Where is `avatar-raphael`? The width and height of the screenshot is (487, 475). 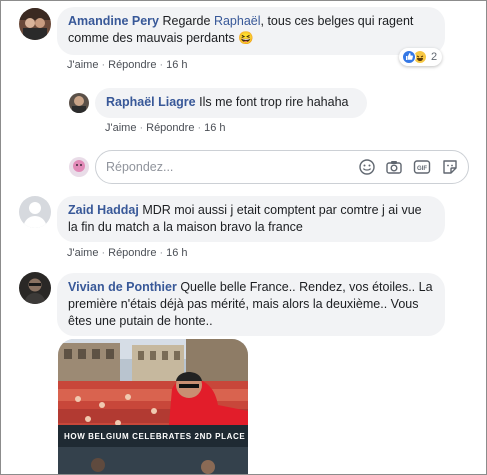
avatar-raphael is located at coordinates (79, 103).